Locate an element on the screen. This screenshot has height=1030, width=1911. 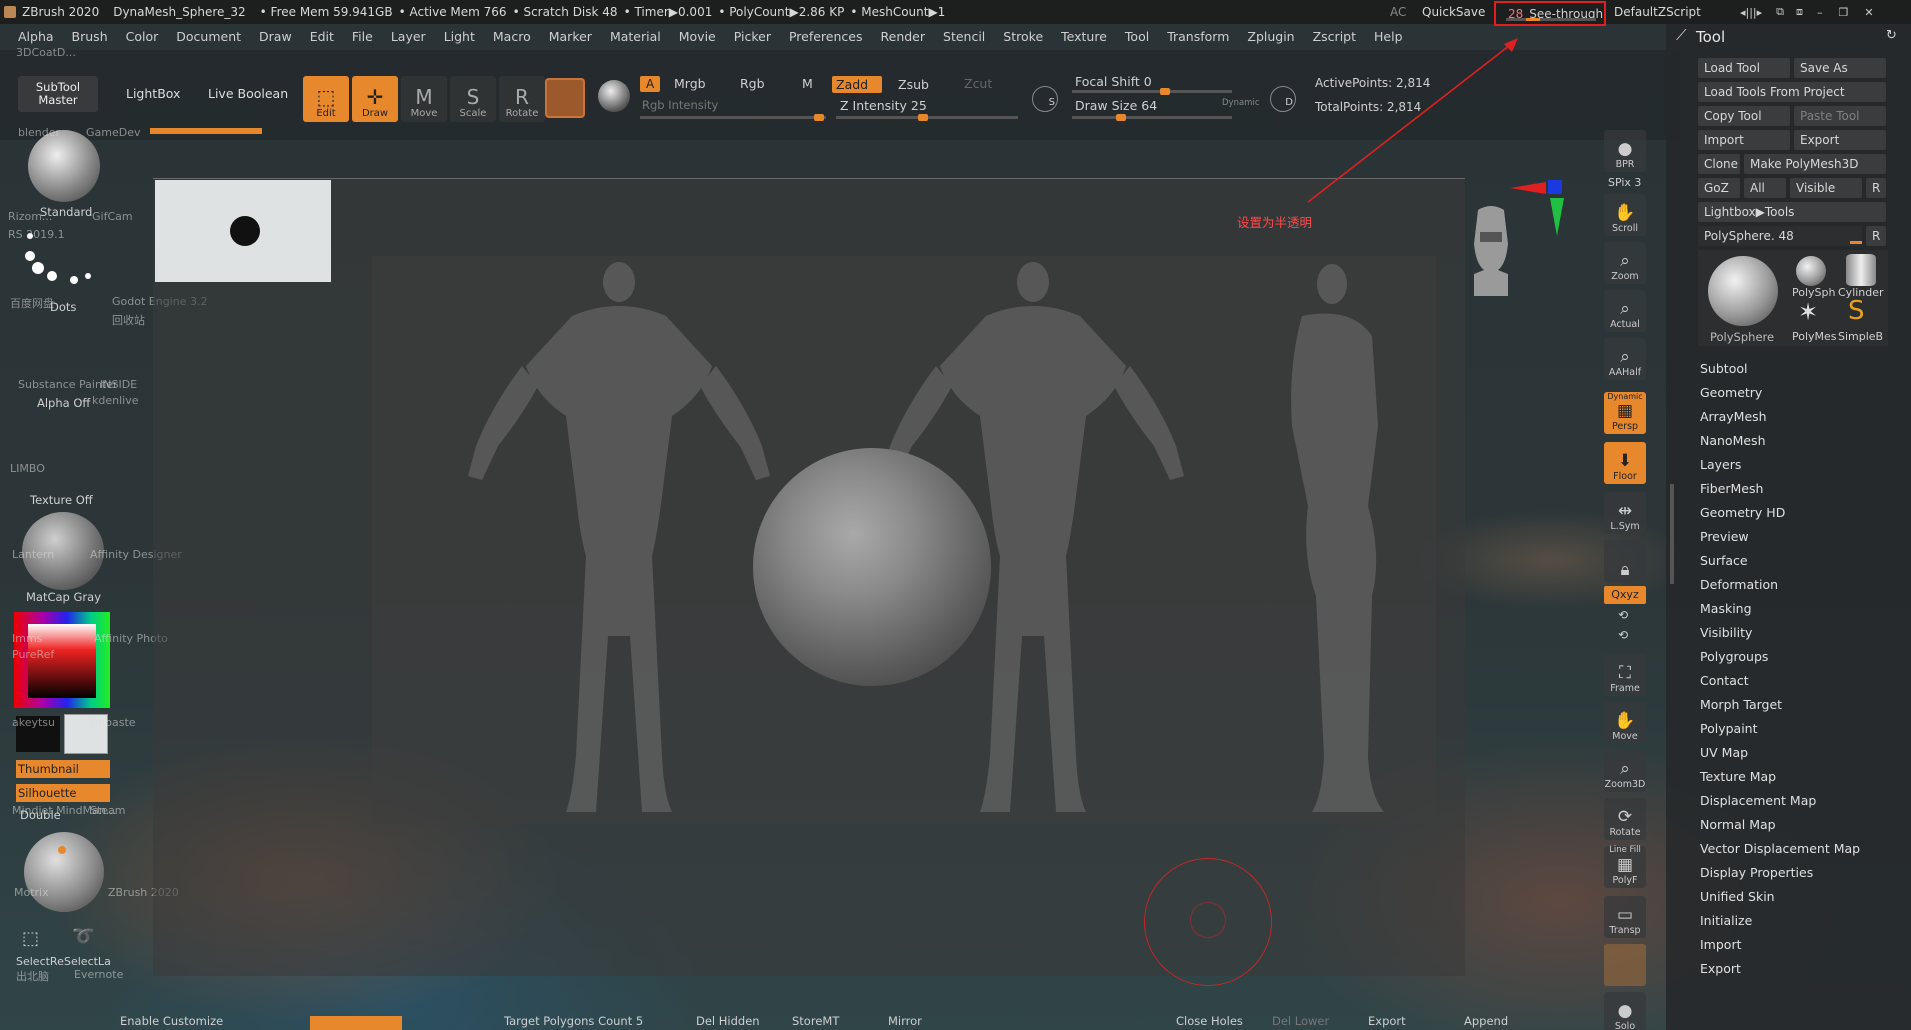
make-polymesh3d-button: Make PolyMesh3D is located at coordinates (1815, 164).